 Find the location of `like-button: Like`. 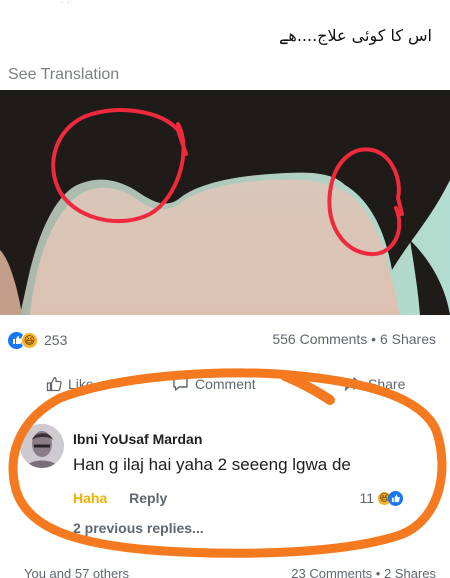

like-button: Like is located at coordinates (70, 384).